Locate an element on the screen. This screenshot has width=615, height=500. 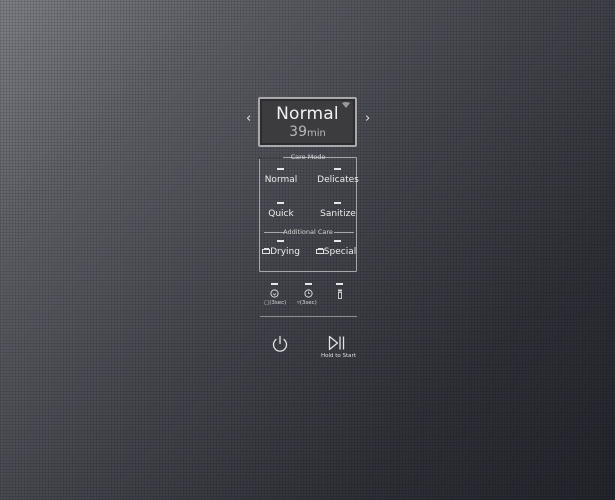
light-indicator is located at coordinates (339, 284).